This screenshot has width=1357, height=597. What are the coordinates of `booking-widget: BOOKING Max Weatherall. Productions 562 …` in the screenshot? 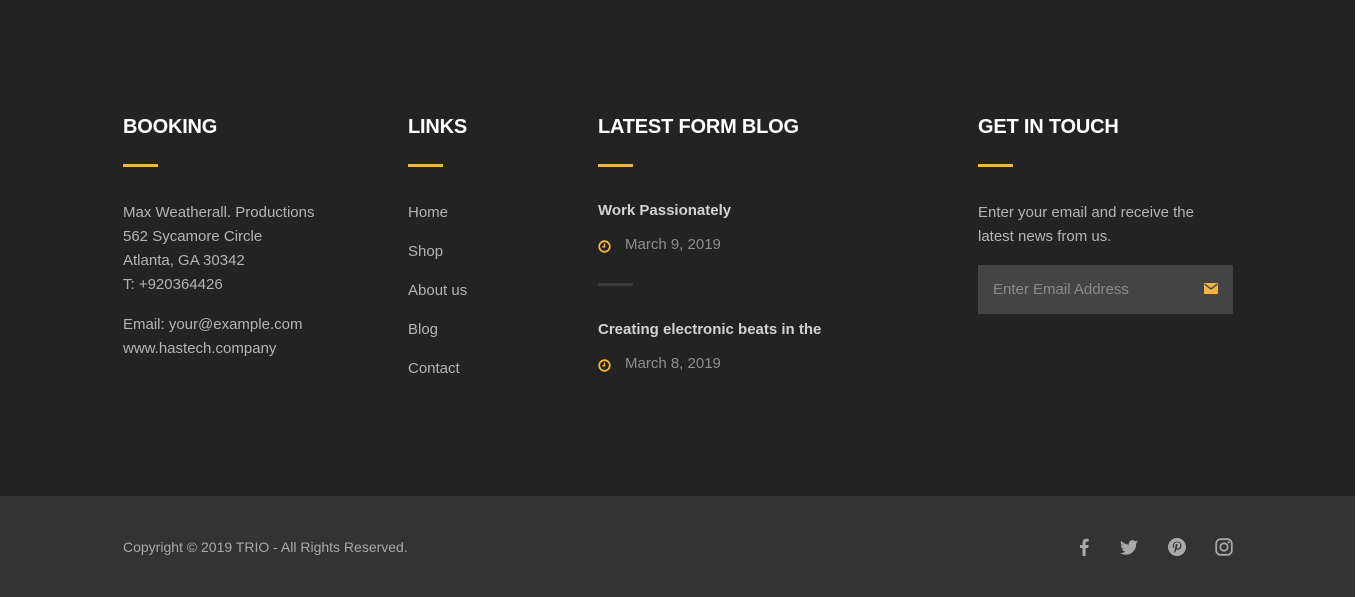 It's located at (248, 237).